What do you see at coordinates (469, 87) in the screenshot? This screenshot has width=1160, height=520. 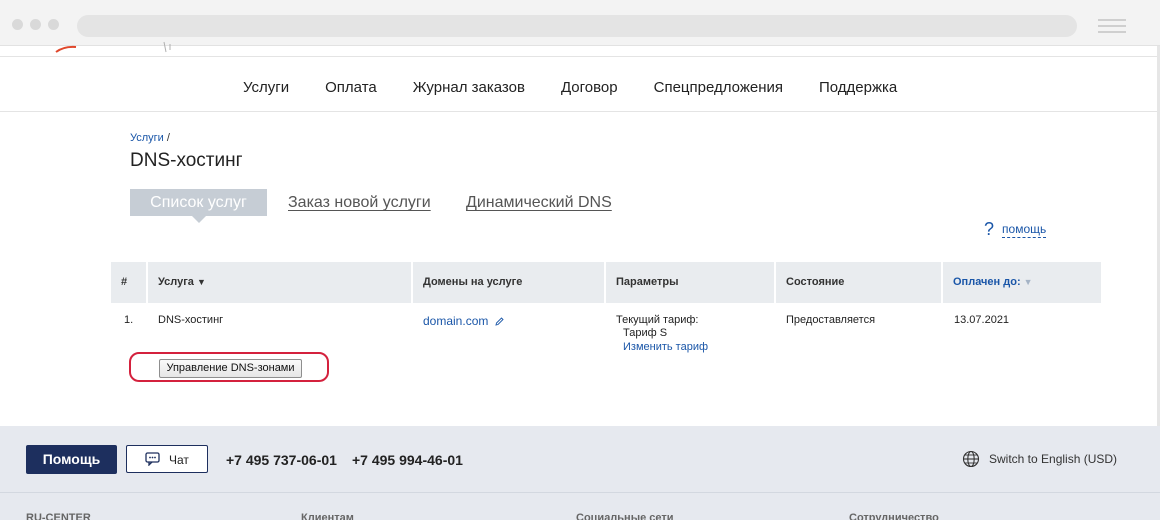 I see `nav-item-order-log: Журнал заказов` at bounding box center [469, 87].